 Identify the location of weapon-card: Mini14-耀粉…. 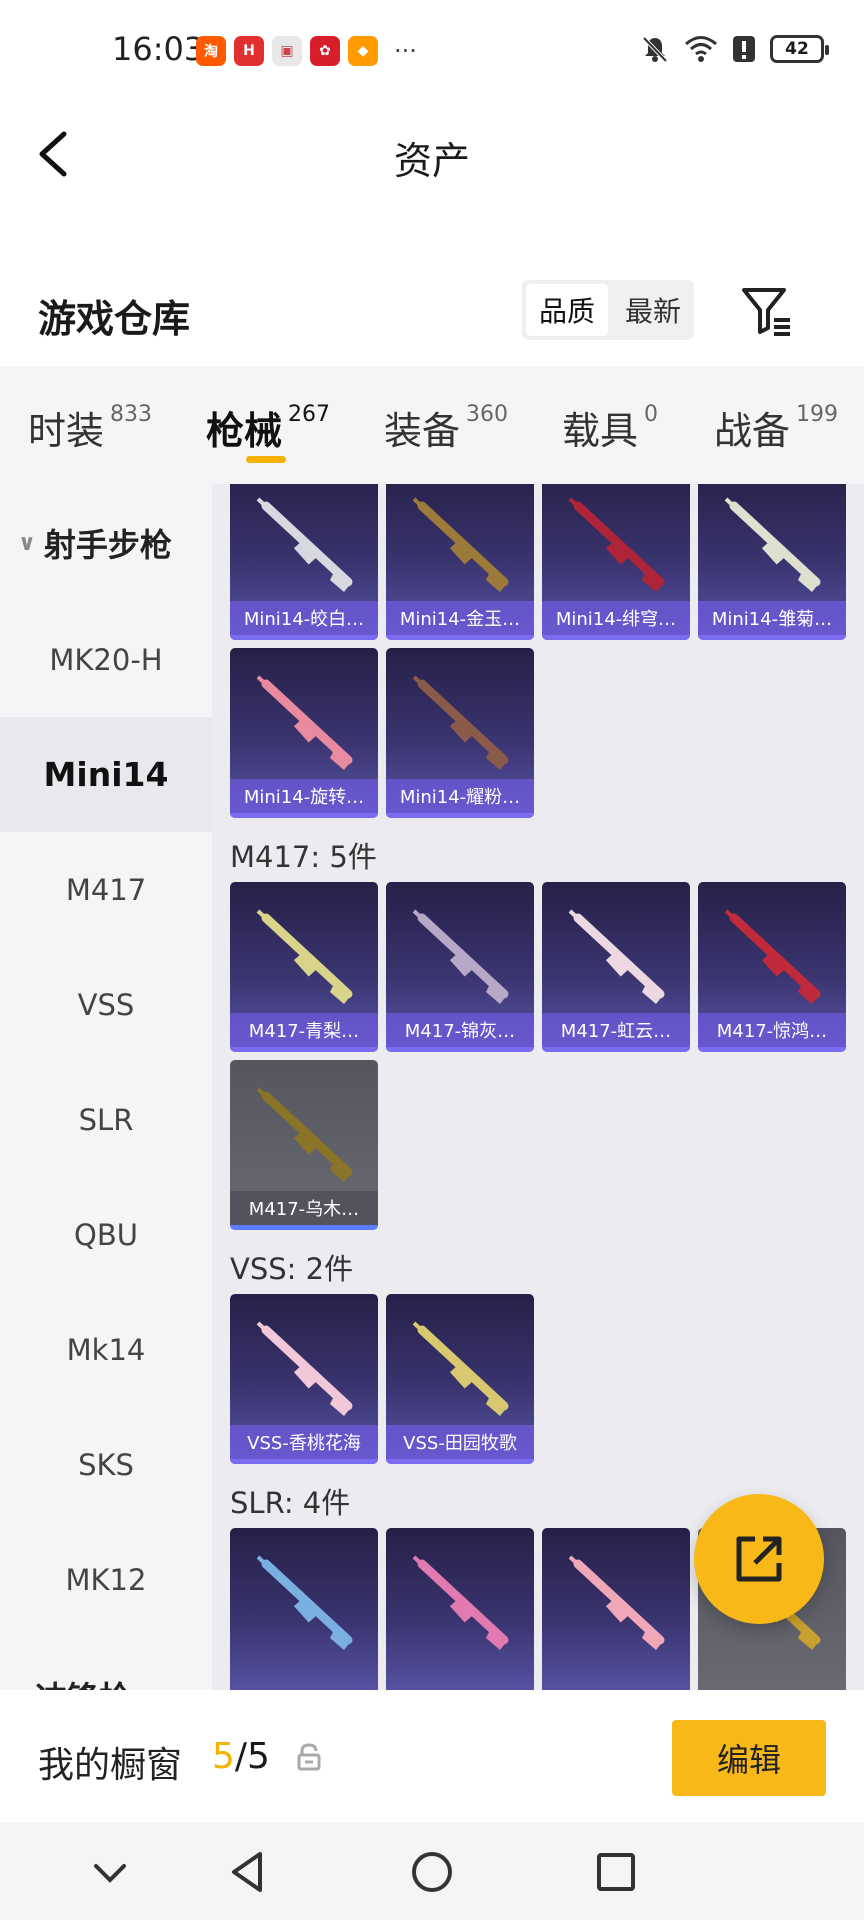
(460, 733).